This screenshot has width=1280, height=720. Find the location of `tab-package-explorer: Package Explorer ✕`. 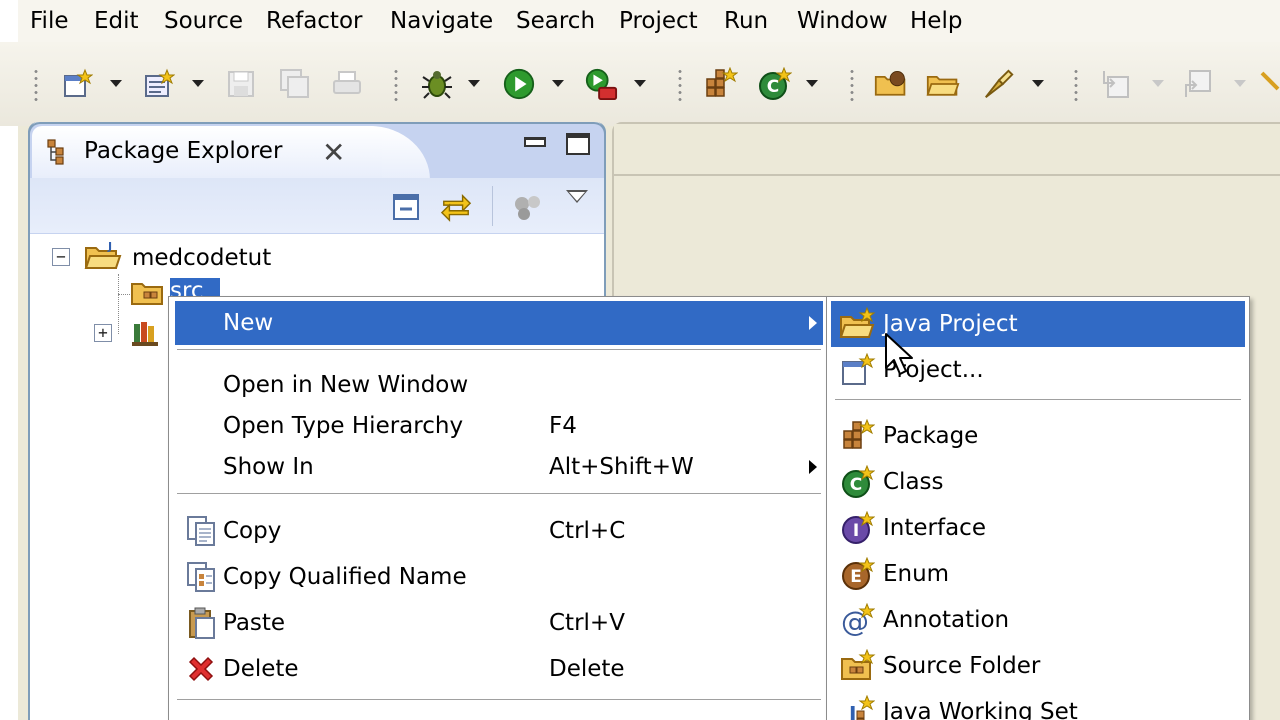

tab-package-explorer: Package Explorer ✕ is located at coordinates (207, 152).